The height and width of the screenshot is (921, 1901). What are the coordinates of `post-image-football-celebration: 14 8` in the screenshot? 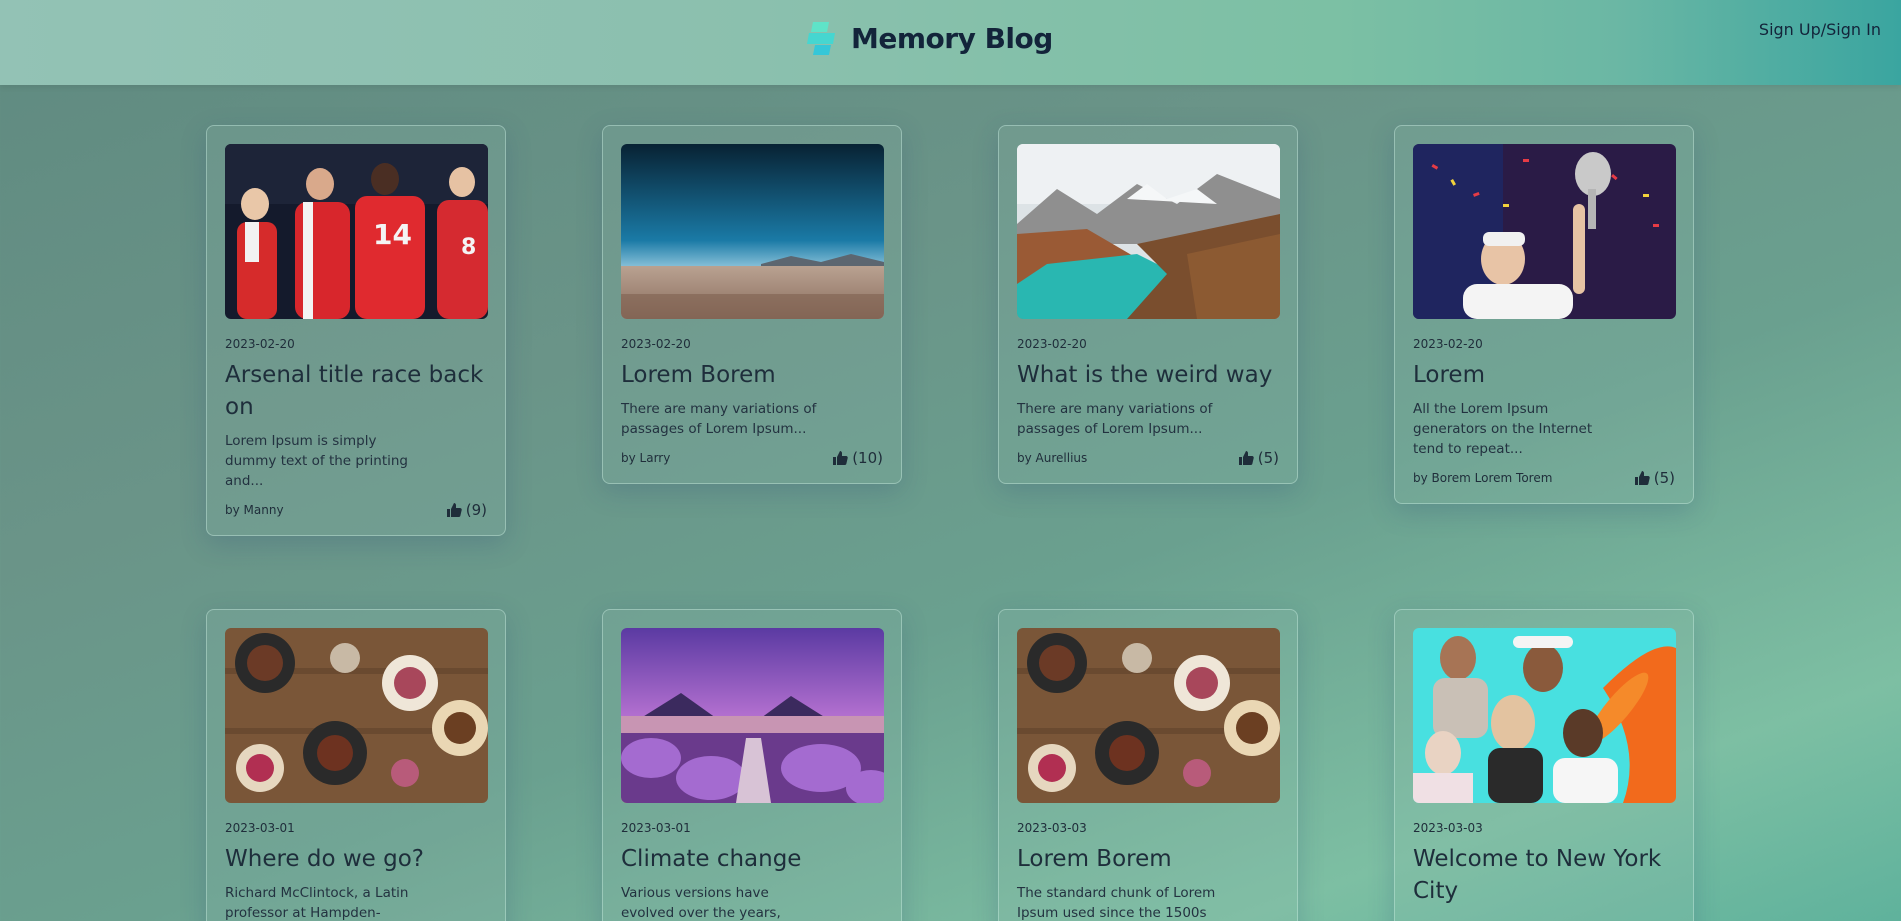 It's located at (356, 231).